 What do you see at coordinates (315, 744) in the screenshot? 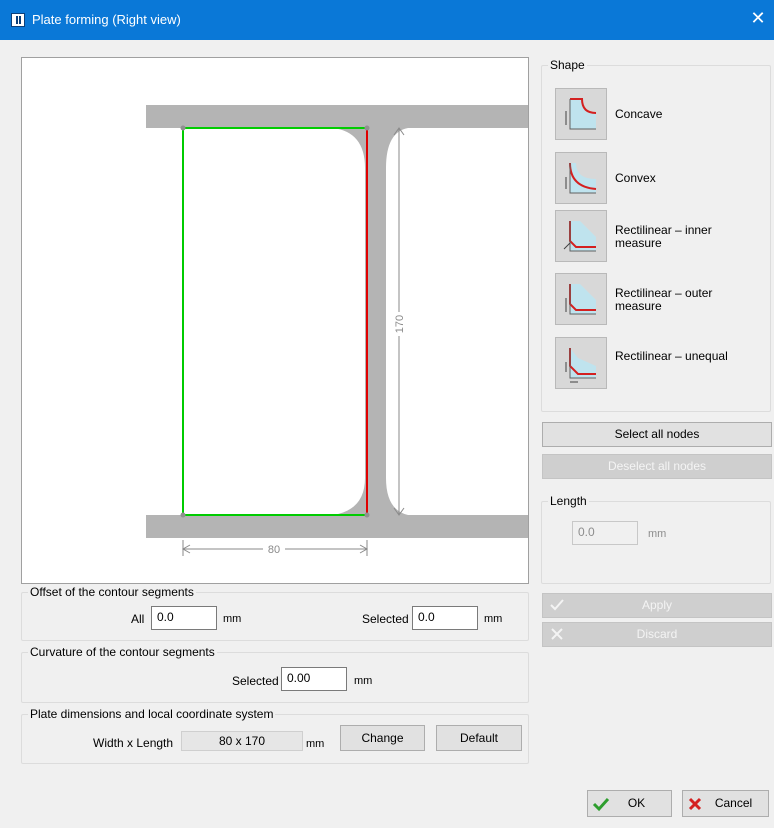
I see `plate-unit: mm` at bounding box center [315, 744].